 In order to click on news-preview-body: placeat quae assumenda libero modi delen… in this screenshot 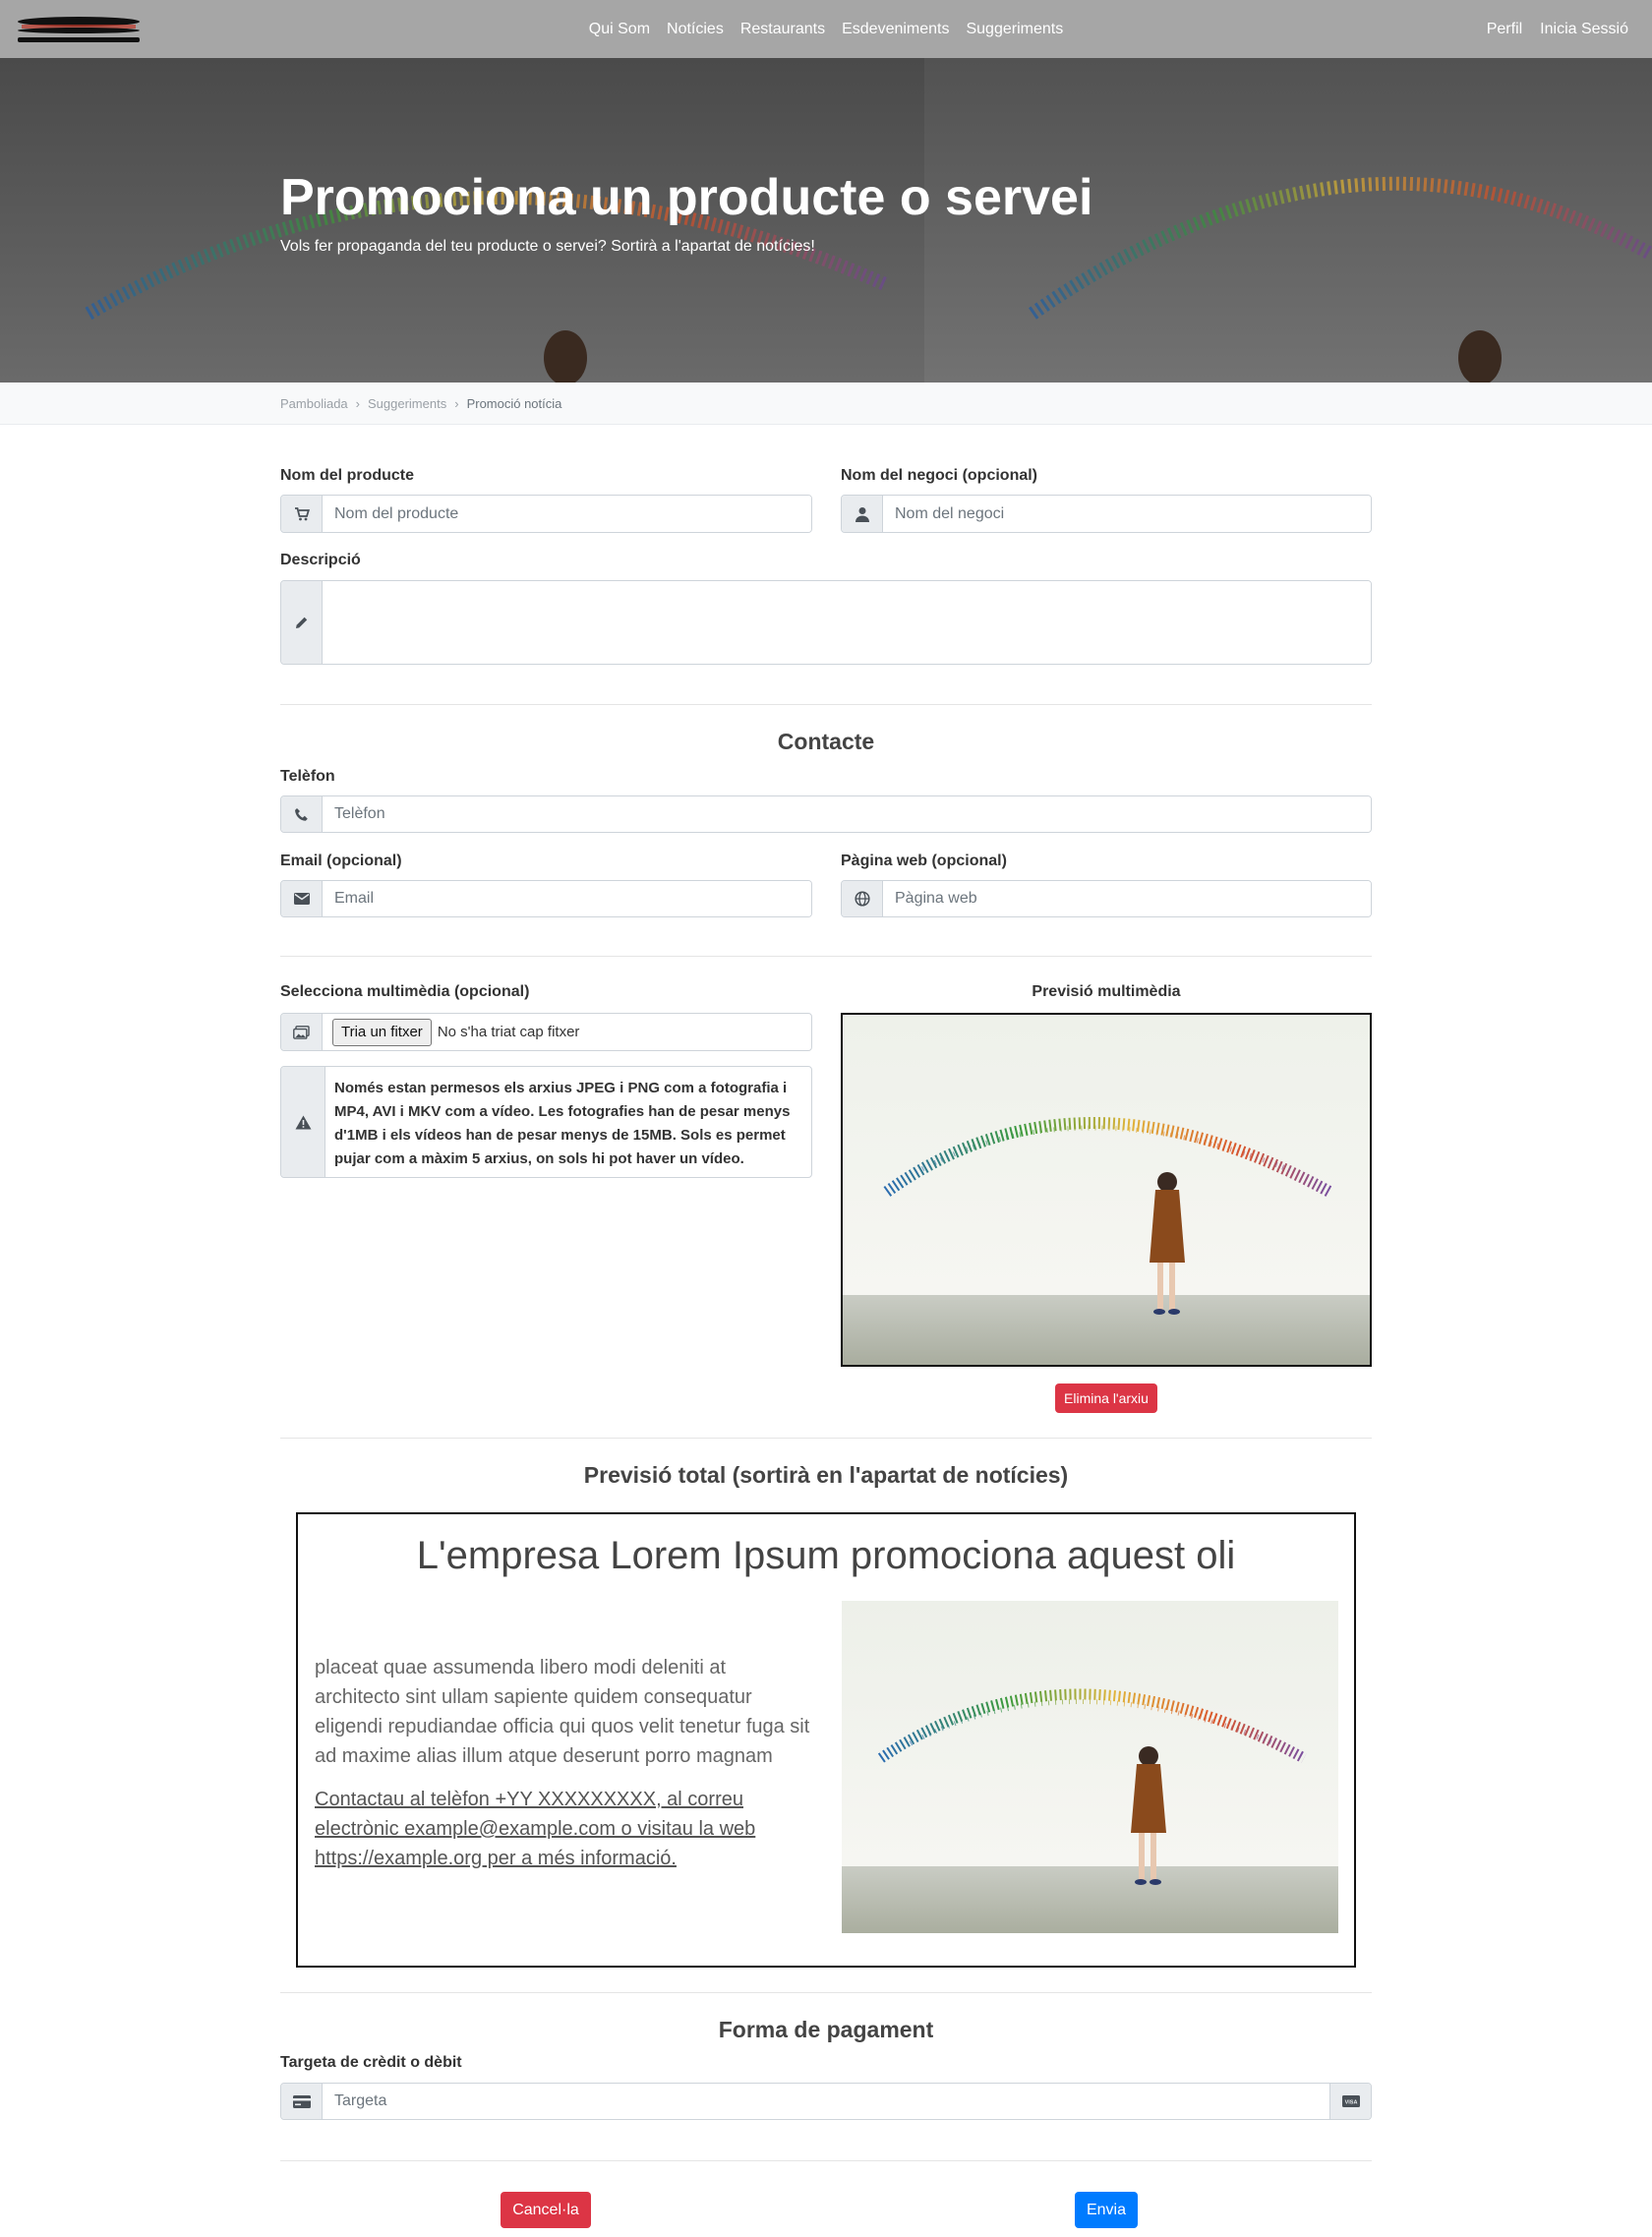, I will do `click(562, 1712)`.